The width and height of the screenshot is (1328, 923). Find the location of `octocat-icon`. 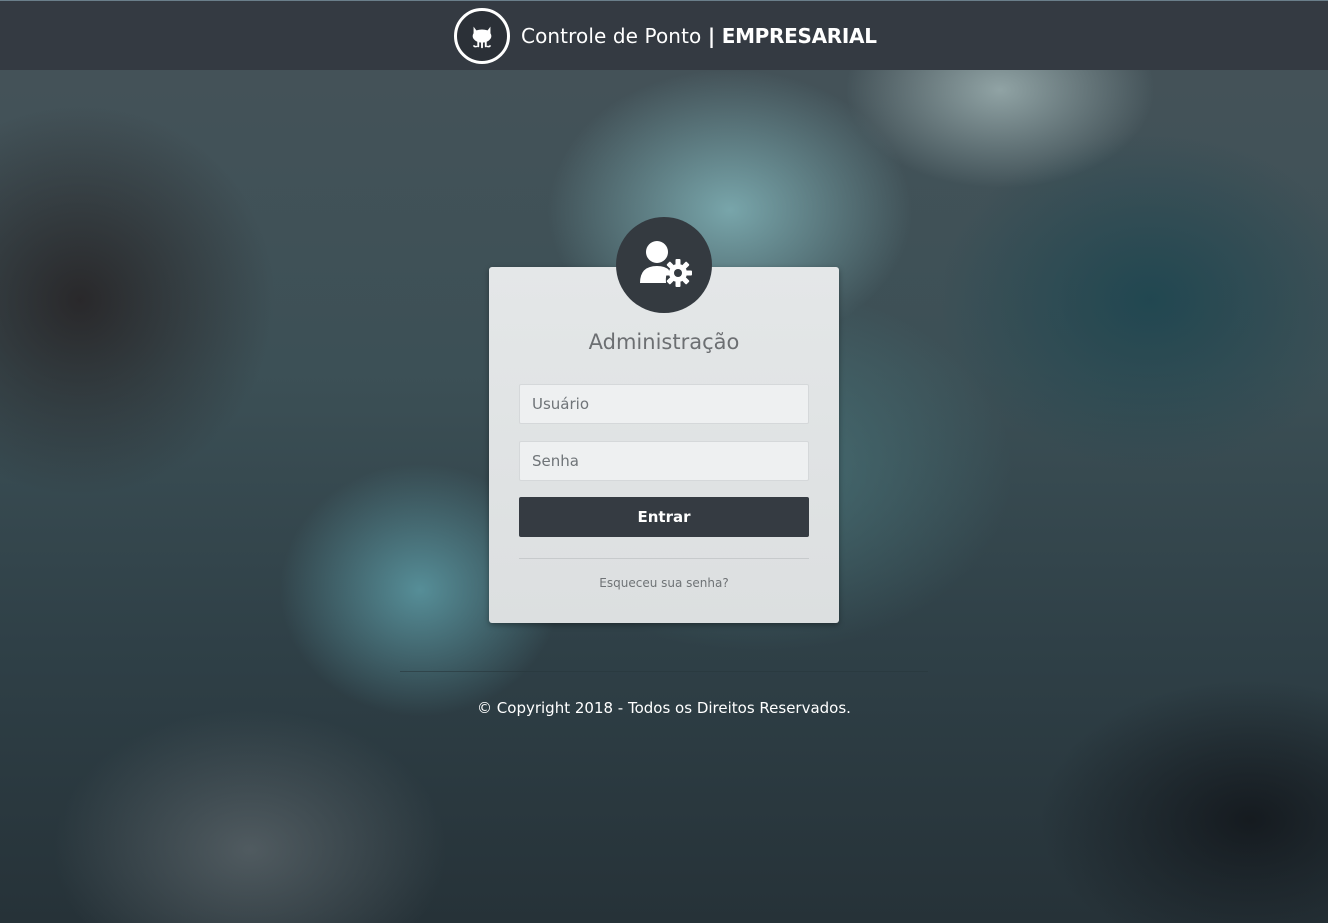

octocat-icon is located at coordinates (482, 36).